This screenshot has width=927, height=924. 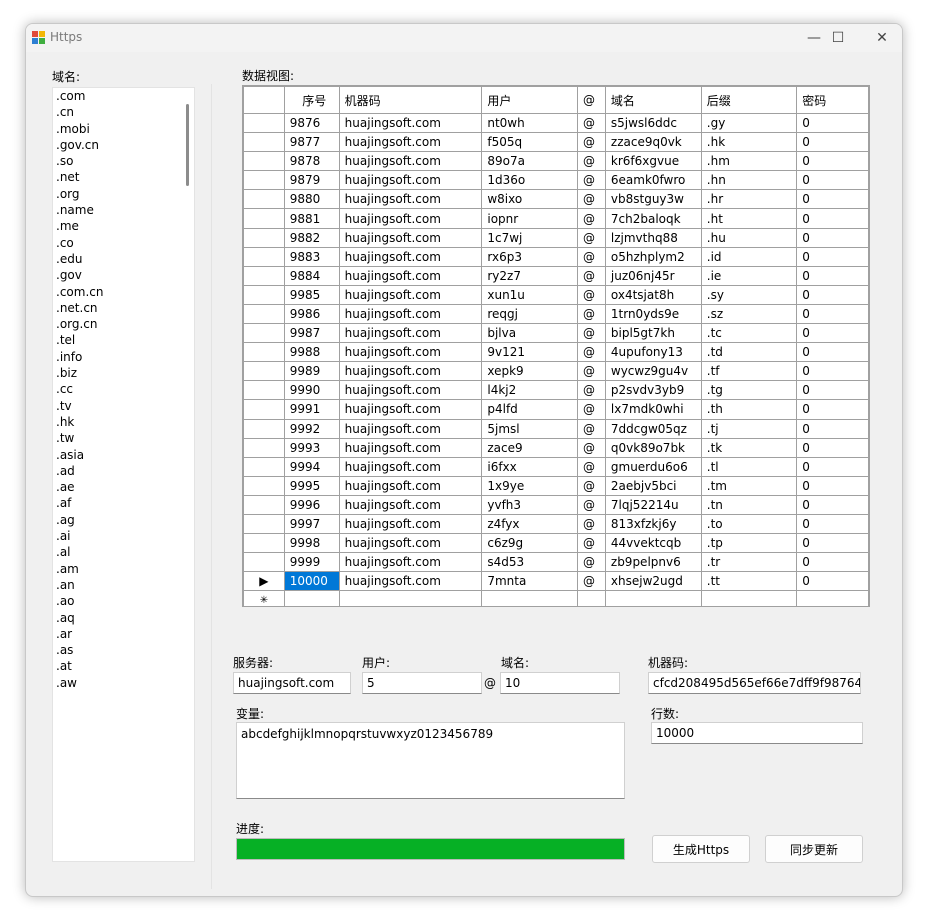 I want to click on table-cell: .tc, so click(x=749, y=333).